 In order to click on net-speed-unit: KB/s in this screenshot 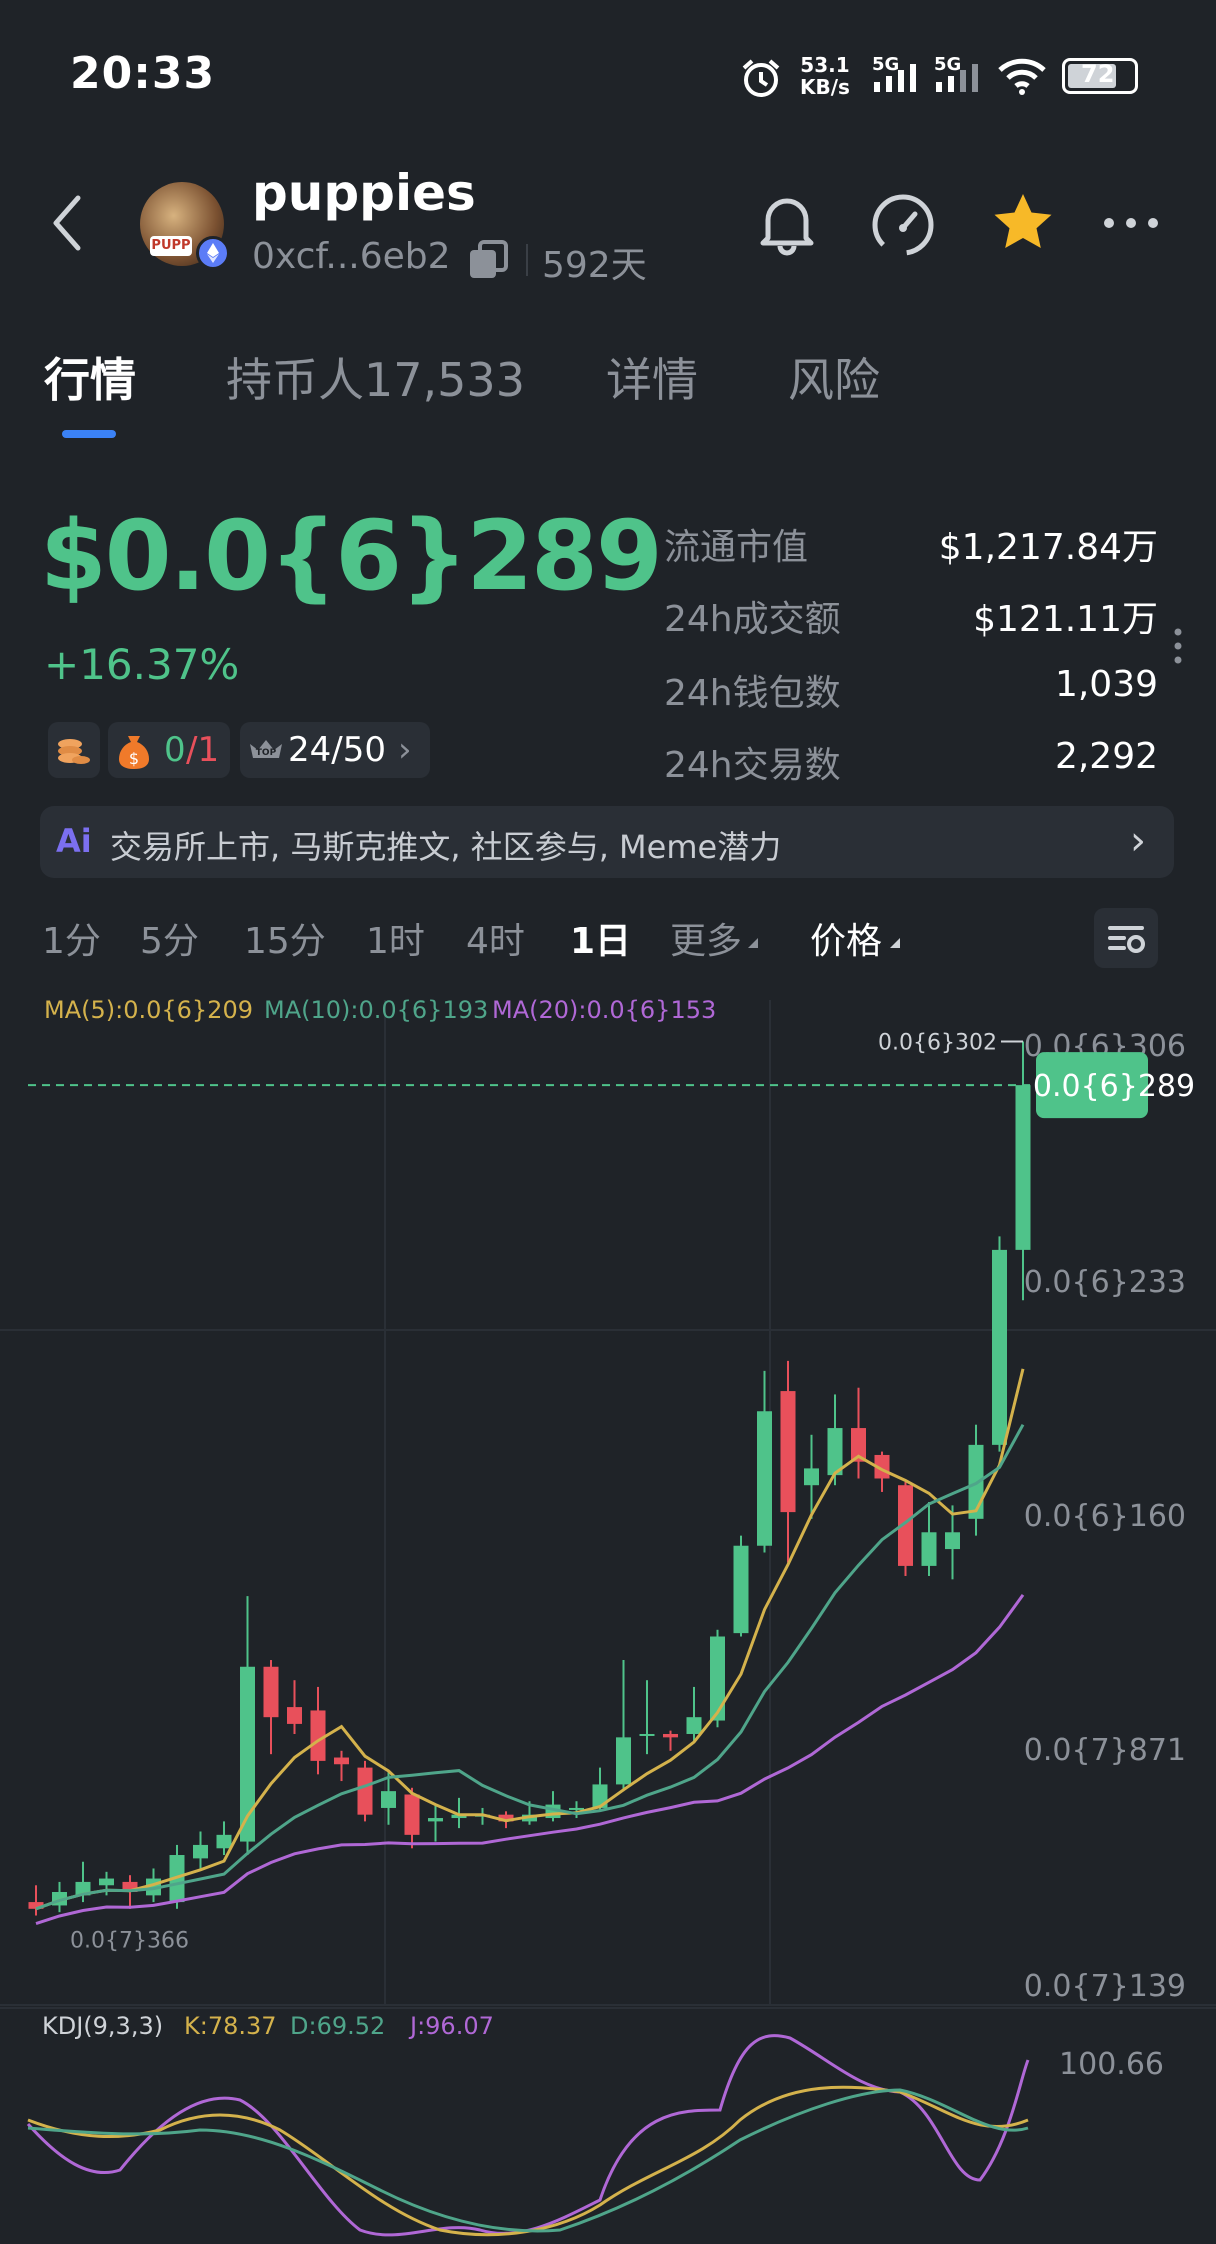, I will do `click(825, 87)`.